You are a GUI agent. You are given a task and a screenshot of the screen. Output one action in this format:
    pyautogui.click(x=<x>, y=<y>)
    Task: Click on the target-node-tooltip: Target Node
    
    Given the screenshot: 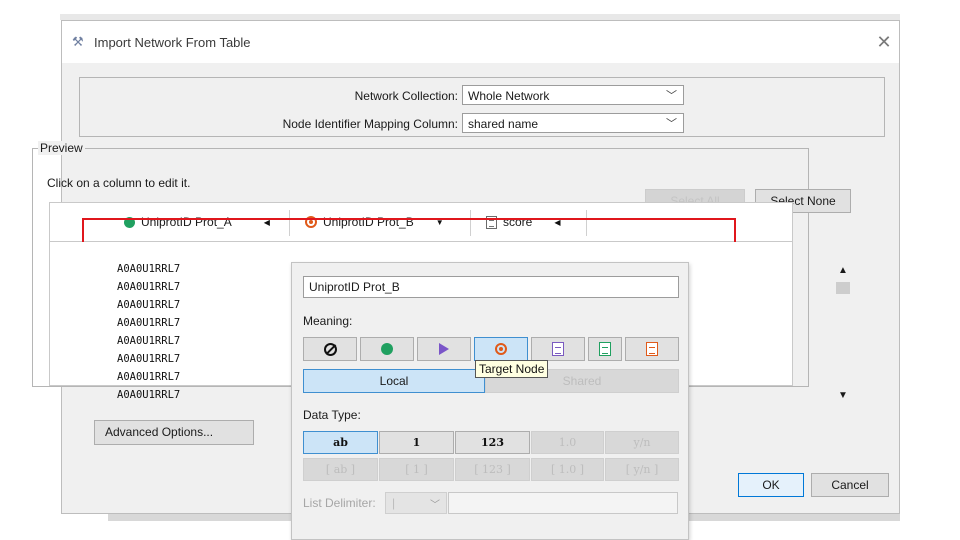 What is the action you would take?
    pyautogui.click(x=512, y=369)
    